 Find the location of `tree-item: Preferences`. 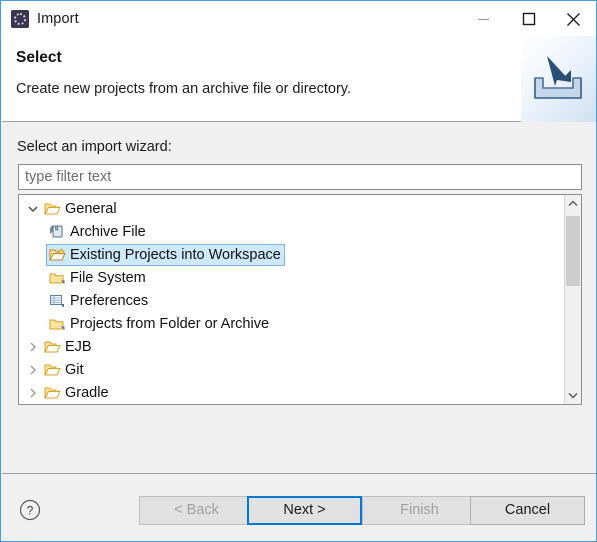

tree-item: Preferences is located at coordinates (291, 300).